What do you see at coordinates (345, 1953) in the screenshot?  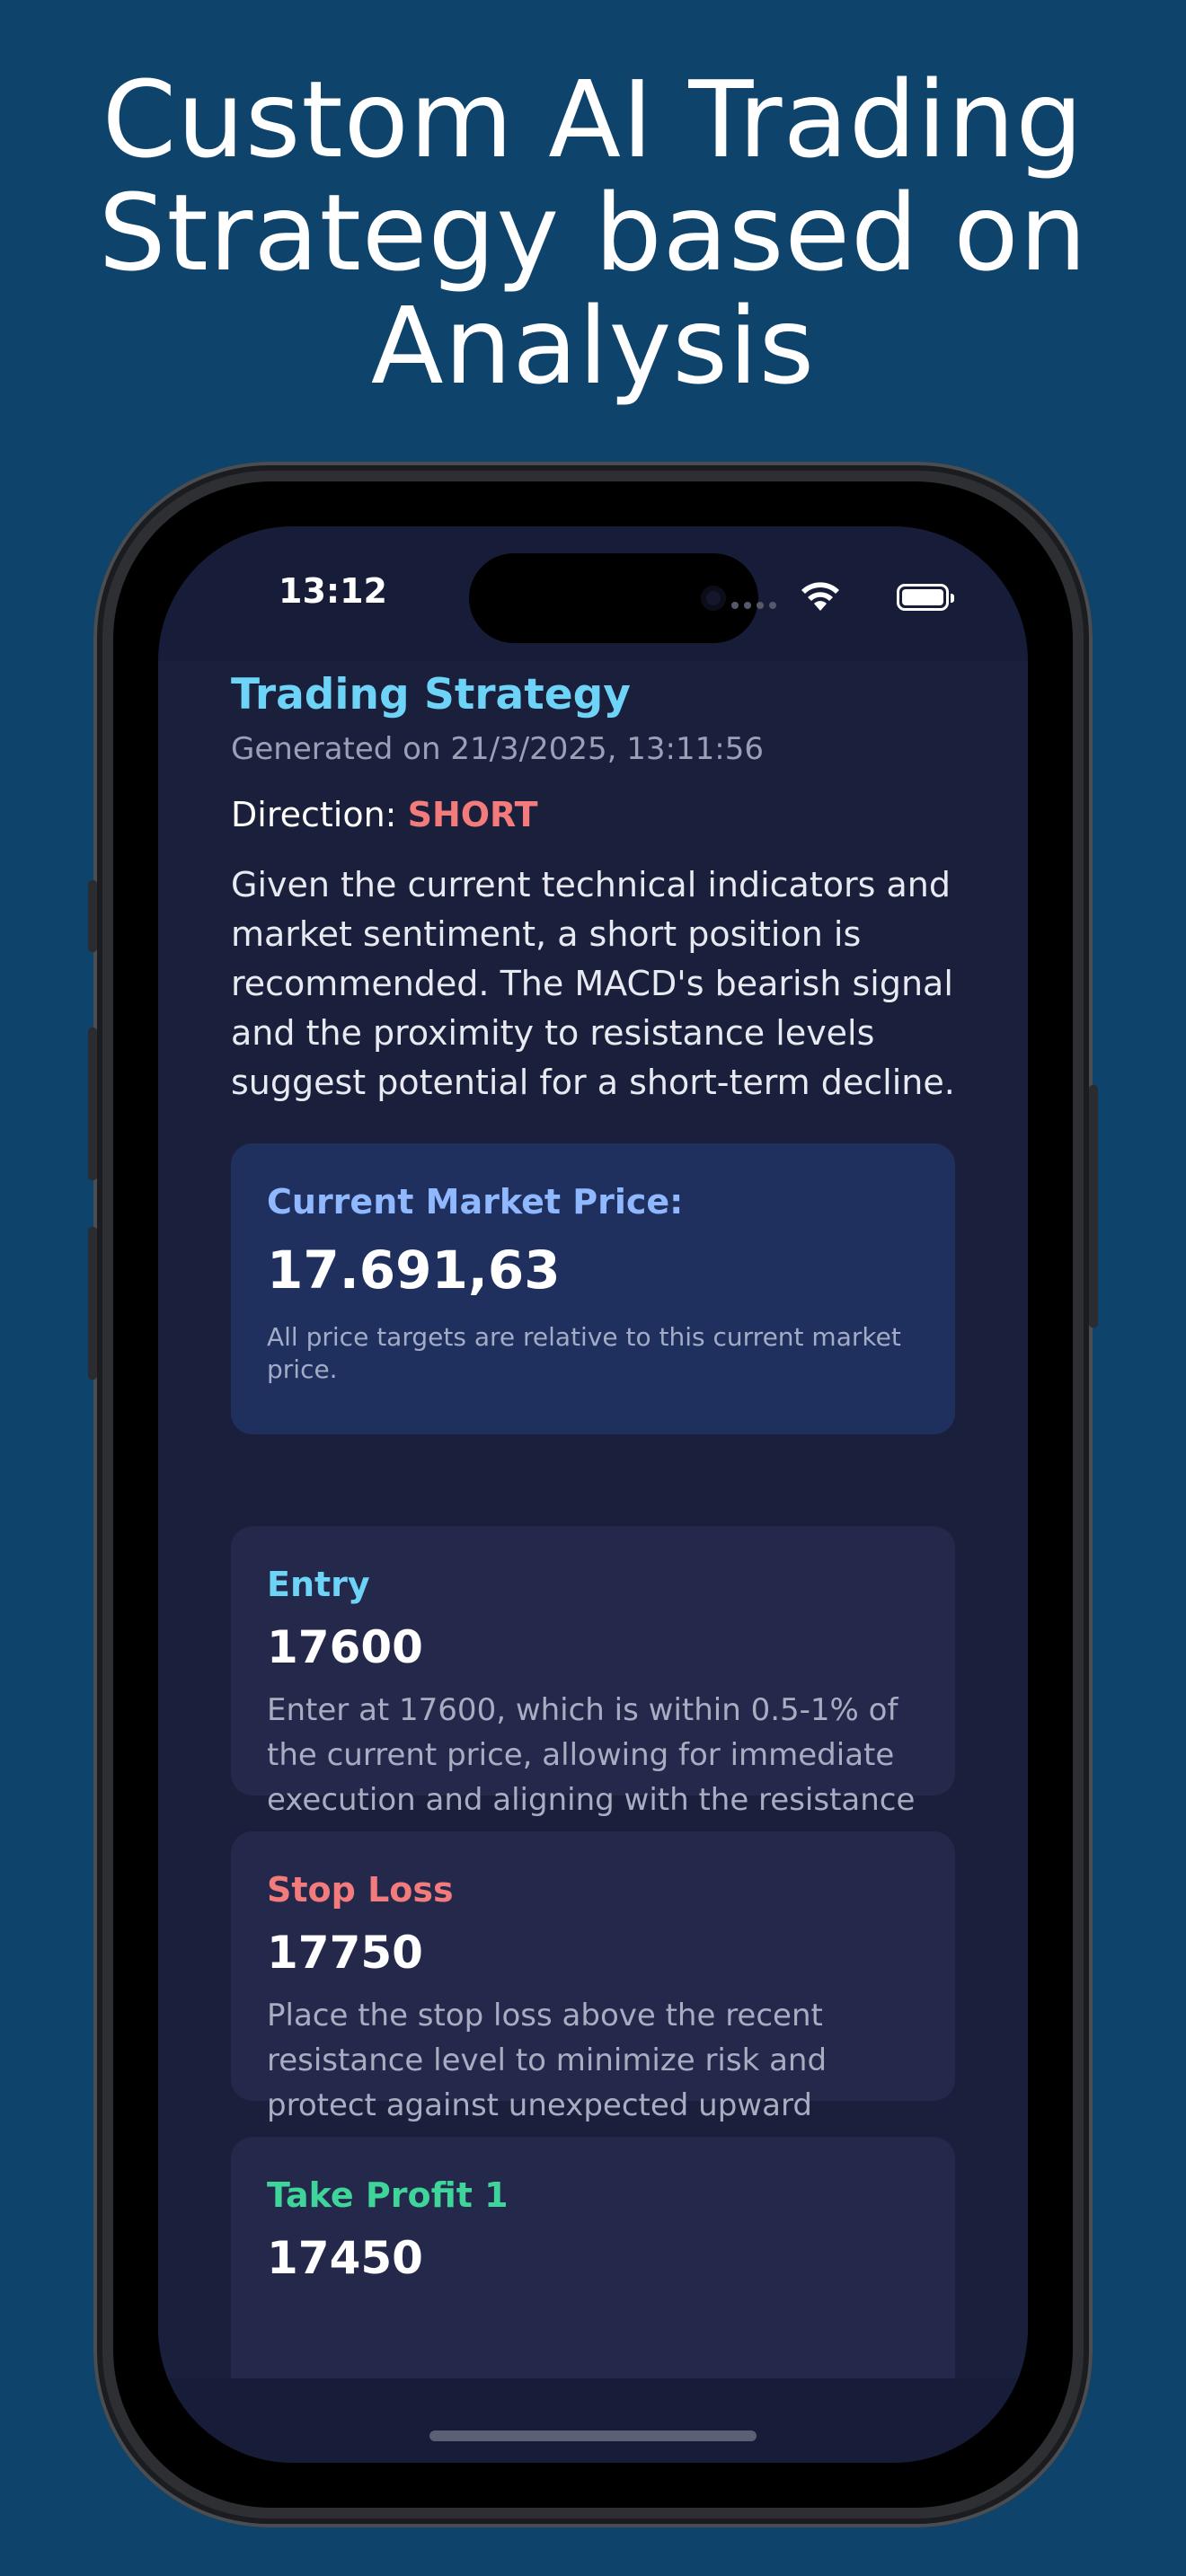 I see `stop-loss-value: 17750` at bounding box center [345, 1953].